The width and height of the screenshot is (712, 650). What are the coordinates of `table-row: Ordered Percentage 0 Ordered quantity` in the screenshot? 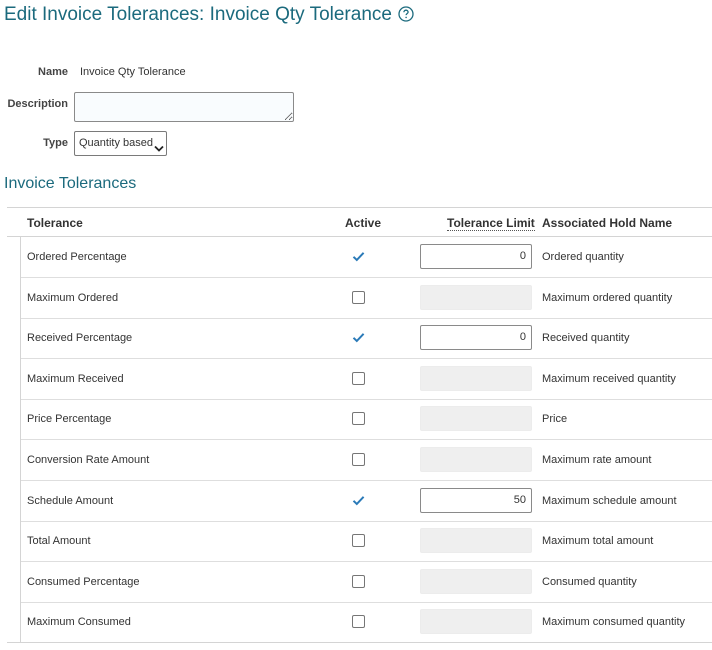 It's located at (366, 257).